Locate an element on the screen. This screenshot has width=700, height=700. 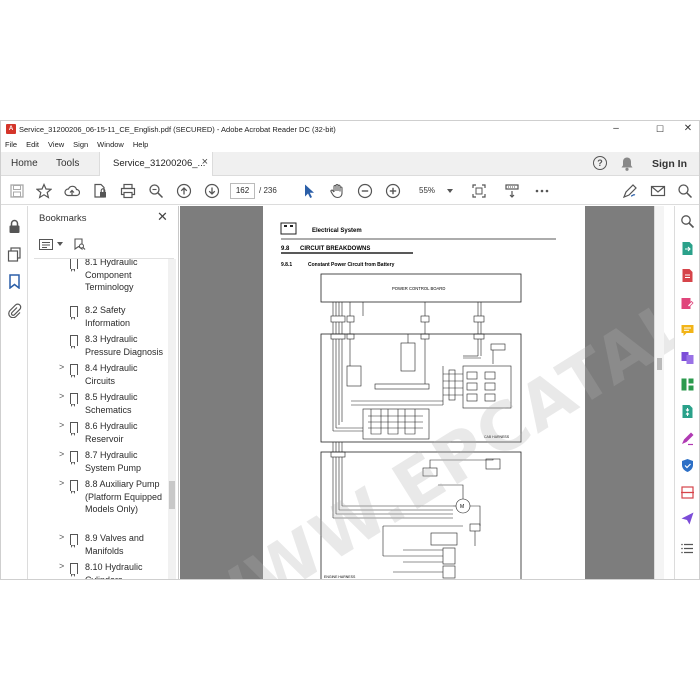
subheading-title: Constant Power Circuit from Battery is located at coordinates (351, 265).